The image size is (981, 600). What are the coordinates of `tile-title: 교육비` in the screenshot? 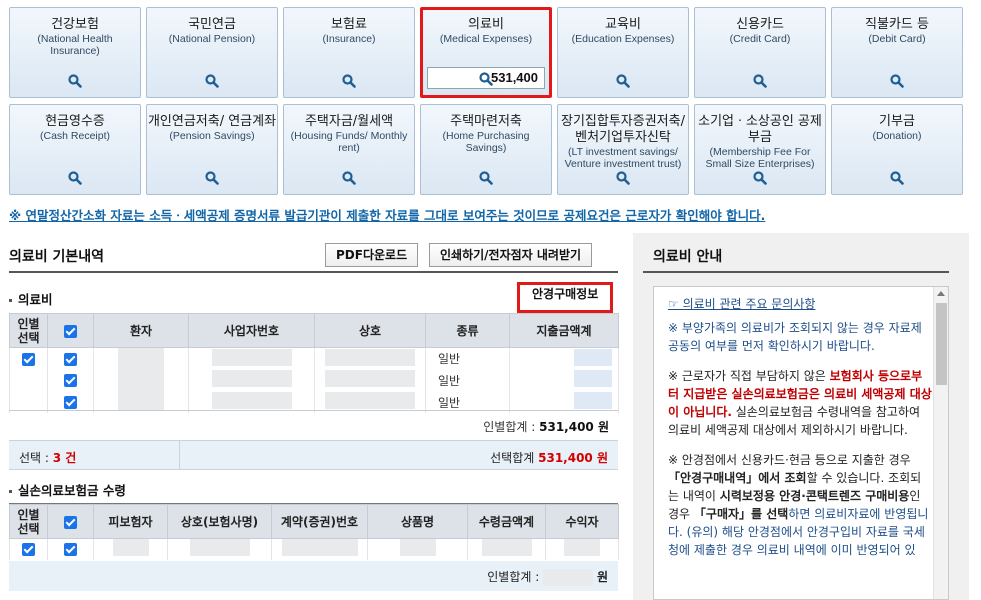 It's located at (623, 24).